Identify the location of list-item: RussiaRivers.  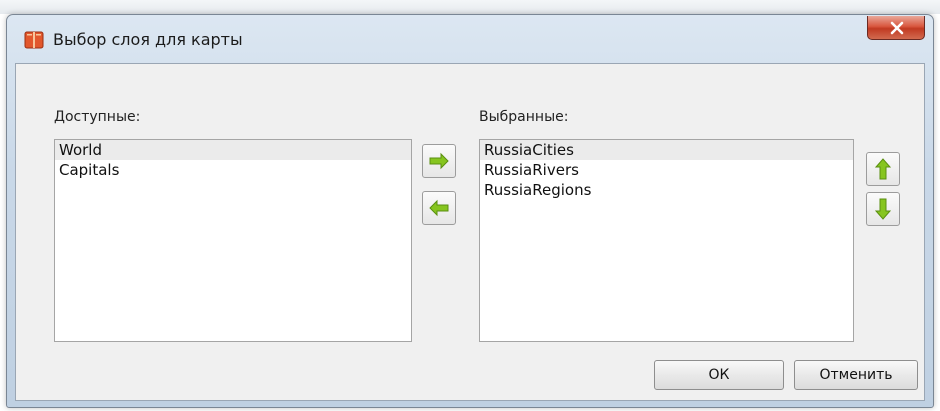
(666, 170).